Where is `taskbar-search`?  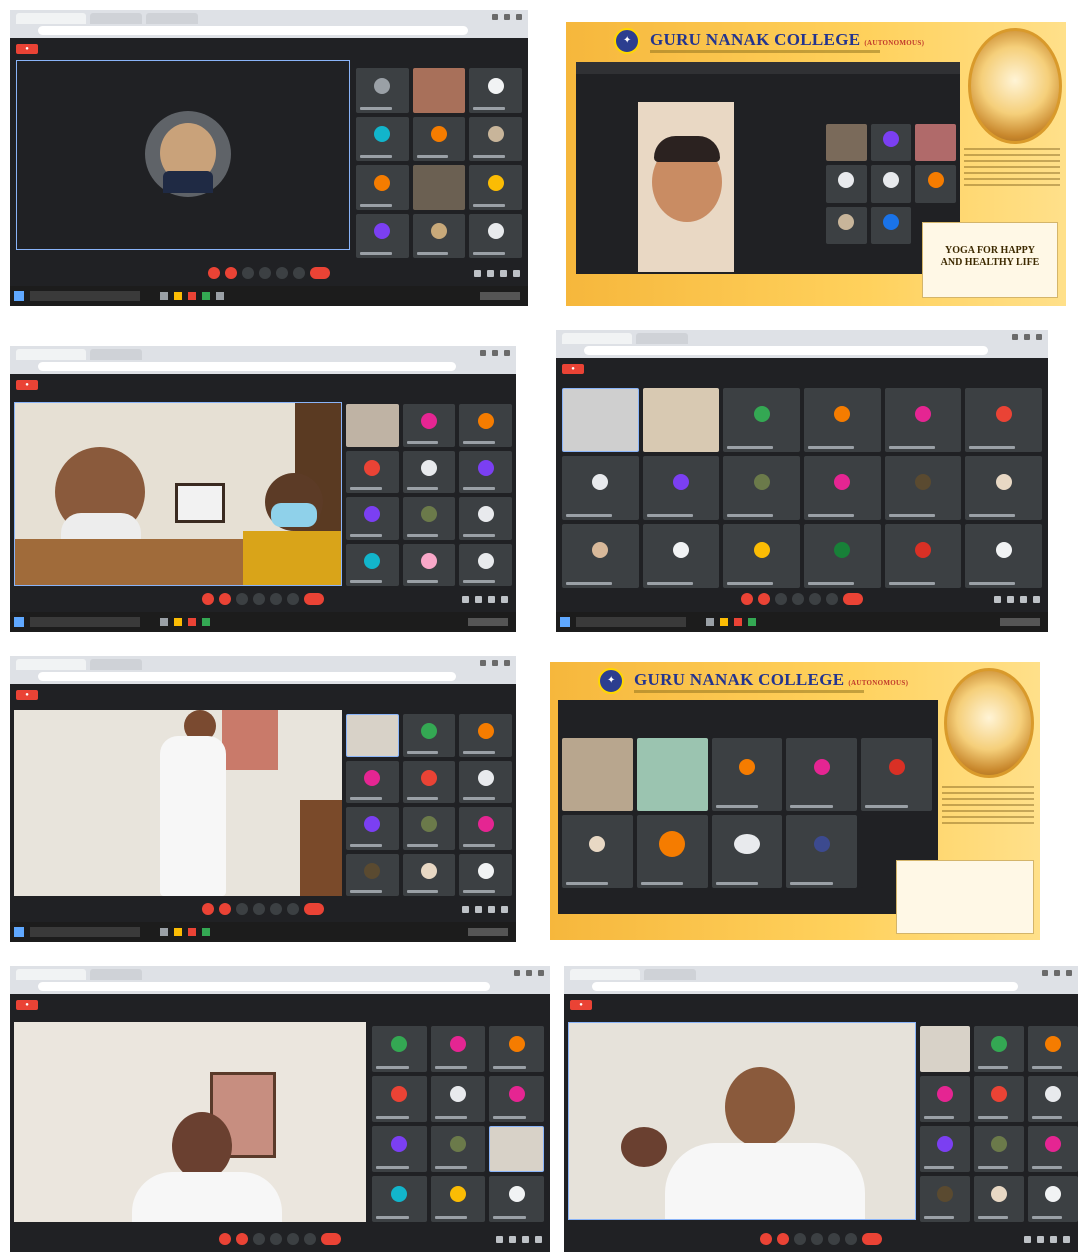
taskbar-search is located at coordinates (631, 622).